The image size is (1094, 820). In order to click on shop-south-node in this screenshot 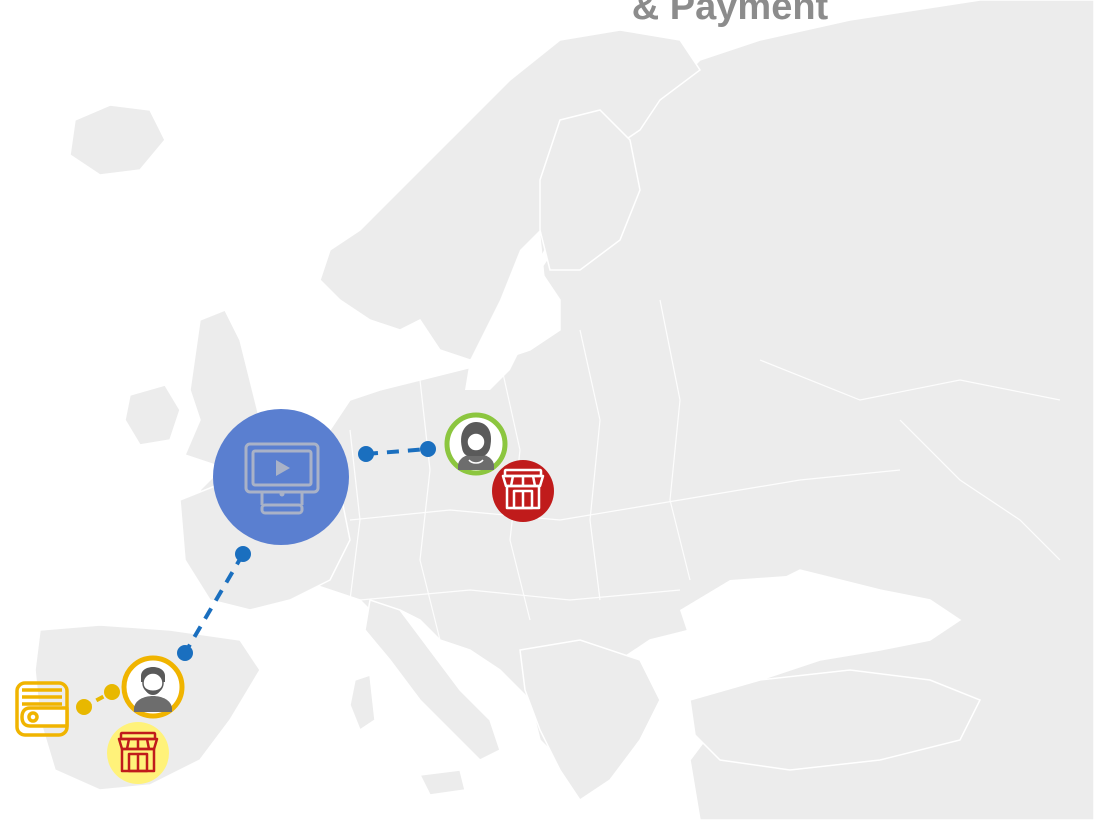, I will do `click(138, 753)`.